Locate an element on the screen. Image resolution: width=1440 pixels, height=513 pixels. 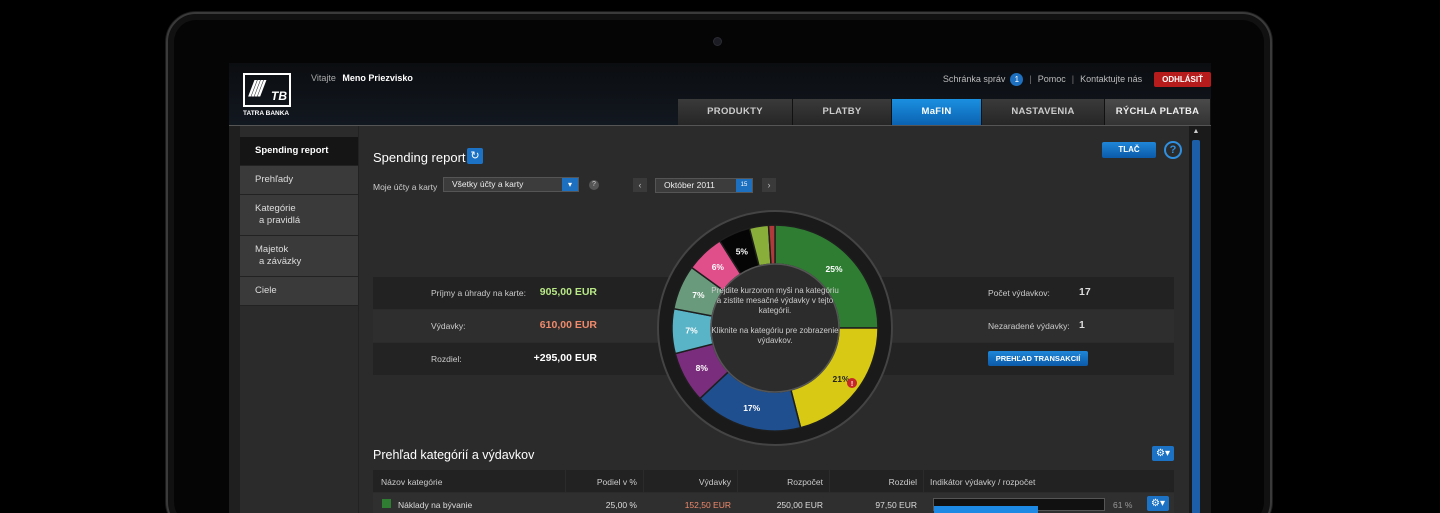
scroll-up-arrow-icon: ▲ is located at coordinates (1196, 133).